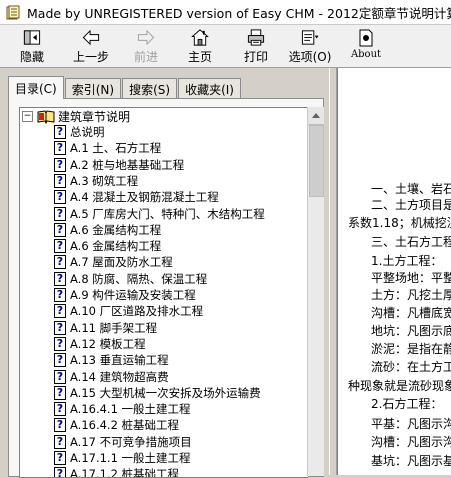 The width and height of the screenshot is (451, 478). Describe the element at coordinates (316, 116) in the screenshot. I see `scroll-up-arrow-icon` at that location.